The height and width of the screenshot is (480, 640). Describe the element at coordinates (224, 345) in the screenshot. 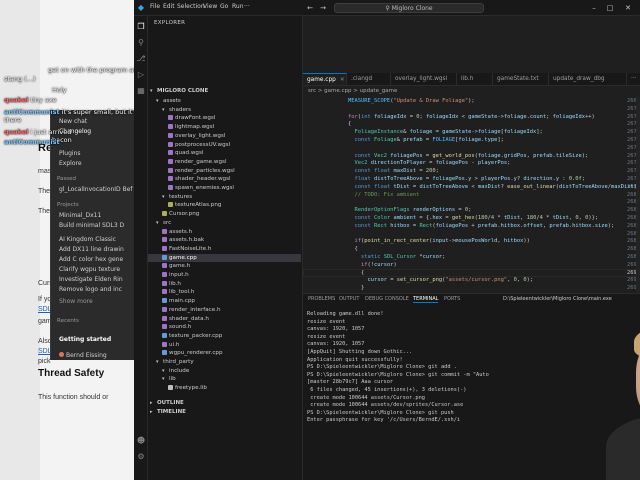

I see `file-item: ui.h` at that location.